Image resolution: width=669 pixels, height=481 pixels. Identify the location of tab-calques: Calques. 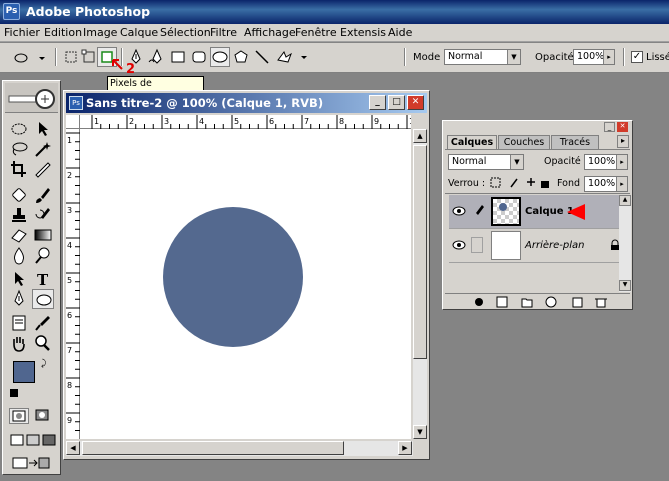
(472, 142).